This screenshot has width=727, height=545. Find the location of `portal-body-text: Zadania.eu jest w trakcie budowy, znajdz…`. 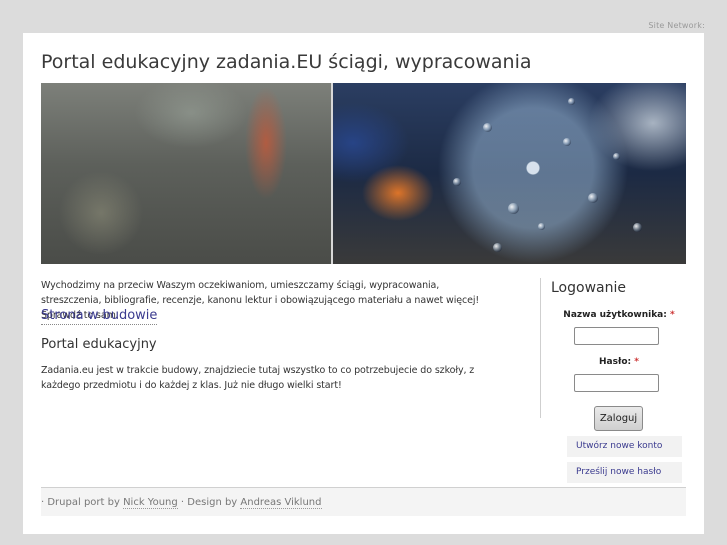

portal-body-text: Zadania.eu jest w trakcie budowy, znajdz… is located at coordinates (258, 378).